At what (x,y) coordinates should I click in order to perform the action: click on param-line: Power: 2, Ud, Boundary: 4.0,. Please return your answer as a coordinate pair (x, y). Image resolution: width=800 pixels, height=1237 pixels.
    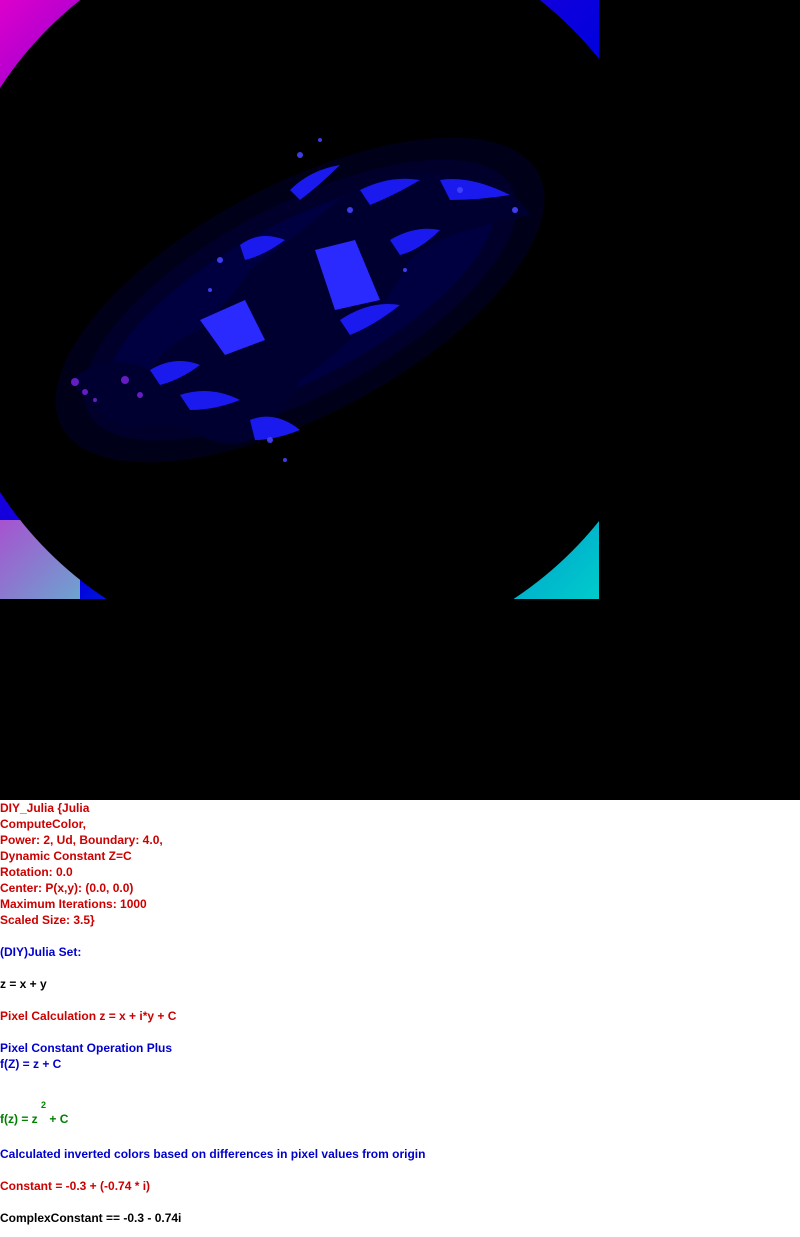
    Looking at the image, I should click on (81, 840).